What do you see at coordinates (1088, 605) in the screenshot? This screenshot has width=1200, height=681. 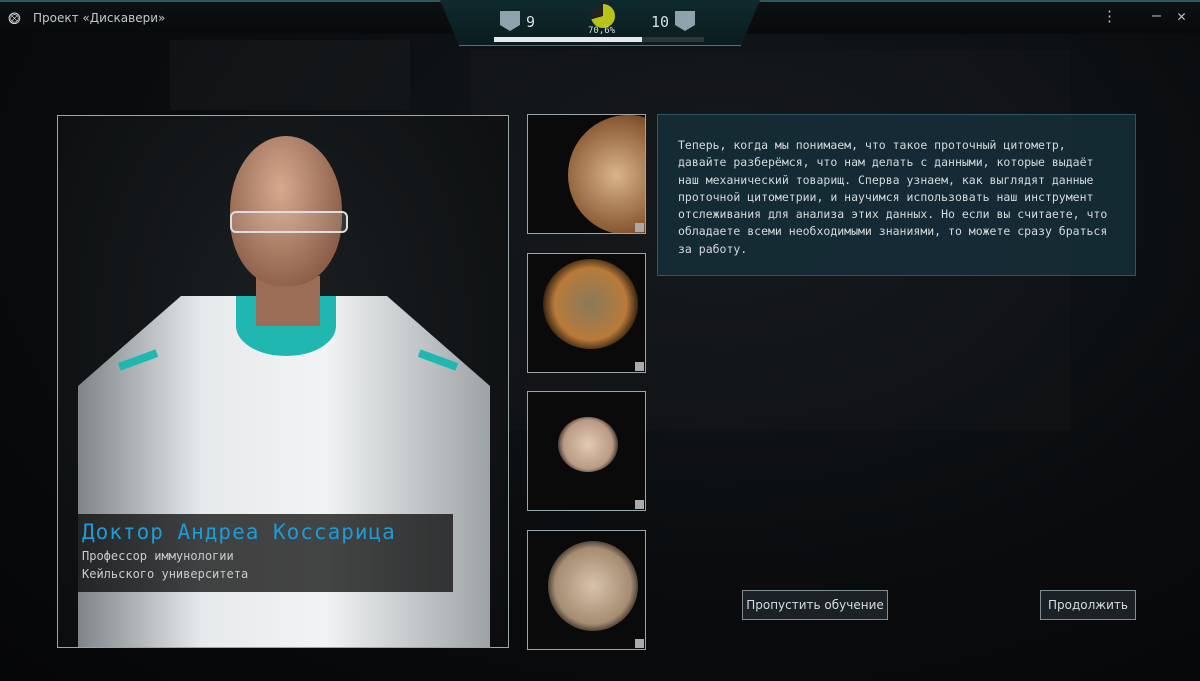 I see `continue-button: Продолжить` at bounding box center [1088, 605].